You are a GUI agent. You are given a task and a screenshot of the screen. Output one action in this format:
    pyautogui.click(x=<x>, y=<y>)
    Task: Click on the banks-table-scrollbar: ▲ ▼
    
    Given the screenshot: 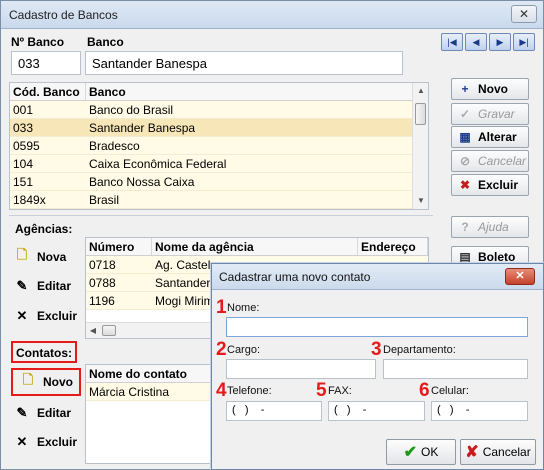 What is the action you would take?
    pyautogui.click(x=420, y=146)
    